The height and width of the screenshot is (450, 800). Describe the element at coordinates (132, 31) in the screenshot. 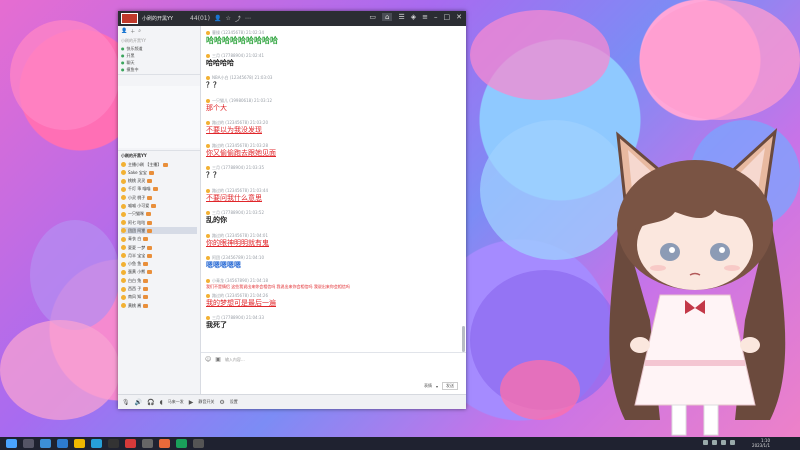

I see `add-icon: ＋` at that location.